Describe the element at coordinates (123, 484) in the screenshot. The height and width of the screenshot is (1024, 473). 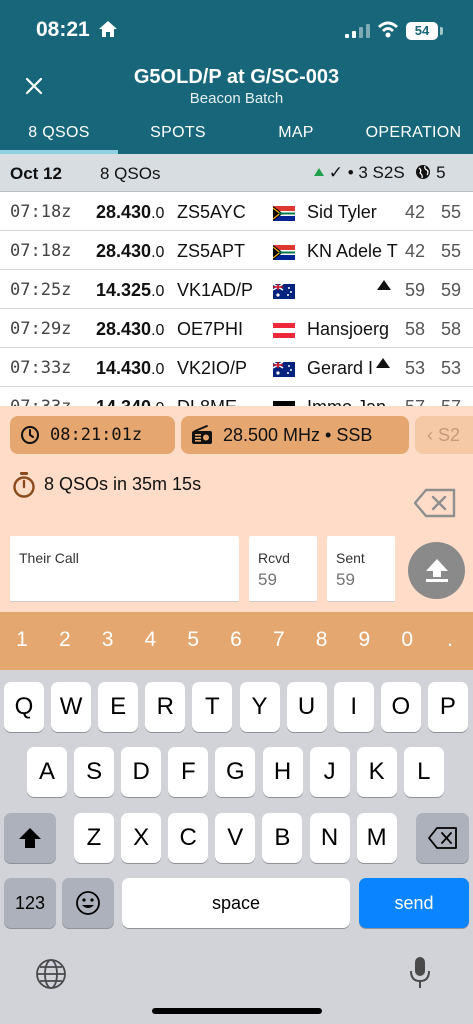
I see `operation-timer: 8 QSOs in 35m 15s` at that location.